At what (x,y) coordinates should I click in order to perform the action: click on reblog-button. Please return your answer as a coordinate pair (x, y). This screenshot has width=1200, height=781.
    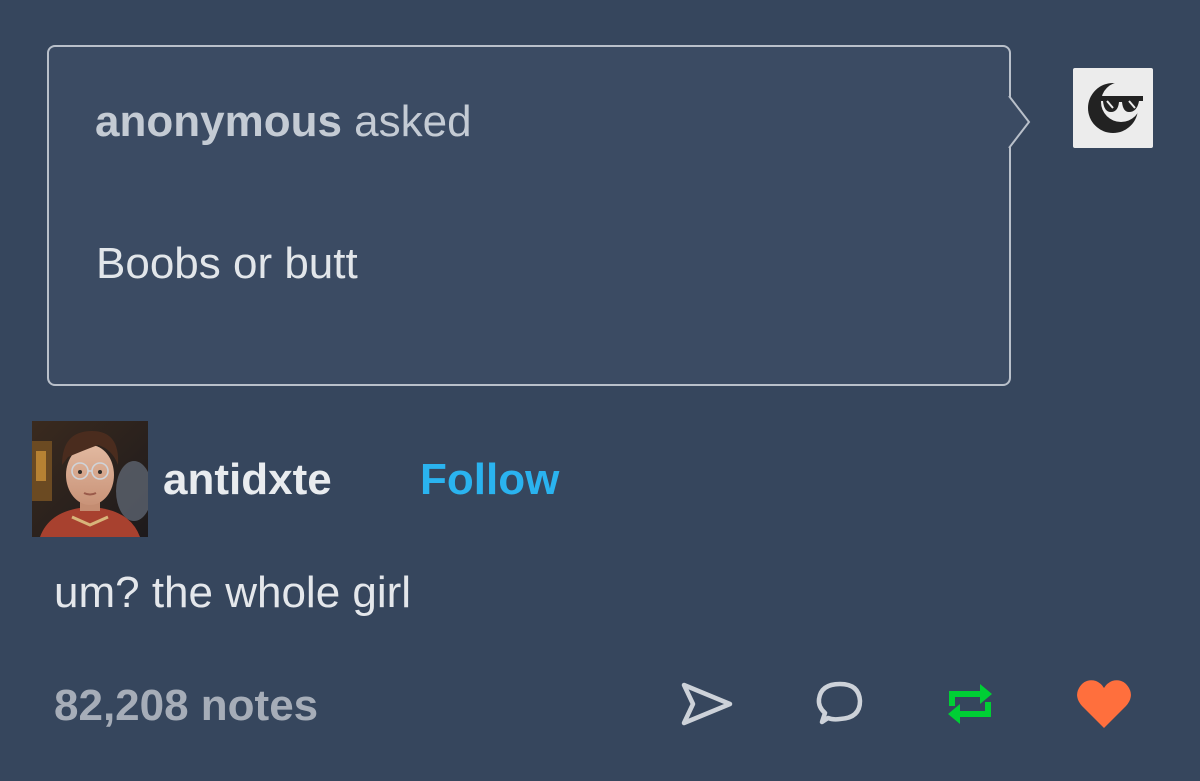
    Looking at the image, I should click on (970, 704).